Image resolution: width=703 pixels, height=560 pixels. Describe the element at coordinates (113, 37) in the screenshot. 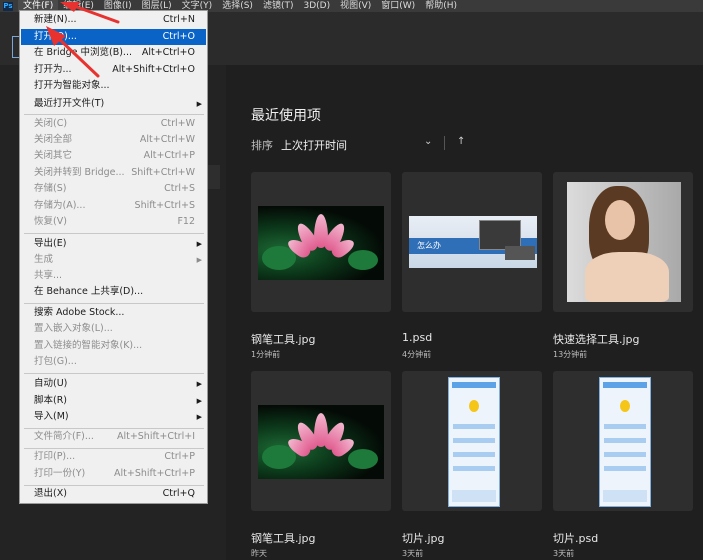

I see `menu-item-open: 打开(O)... Ctrl+O` at that location.